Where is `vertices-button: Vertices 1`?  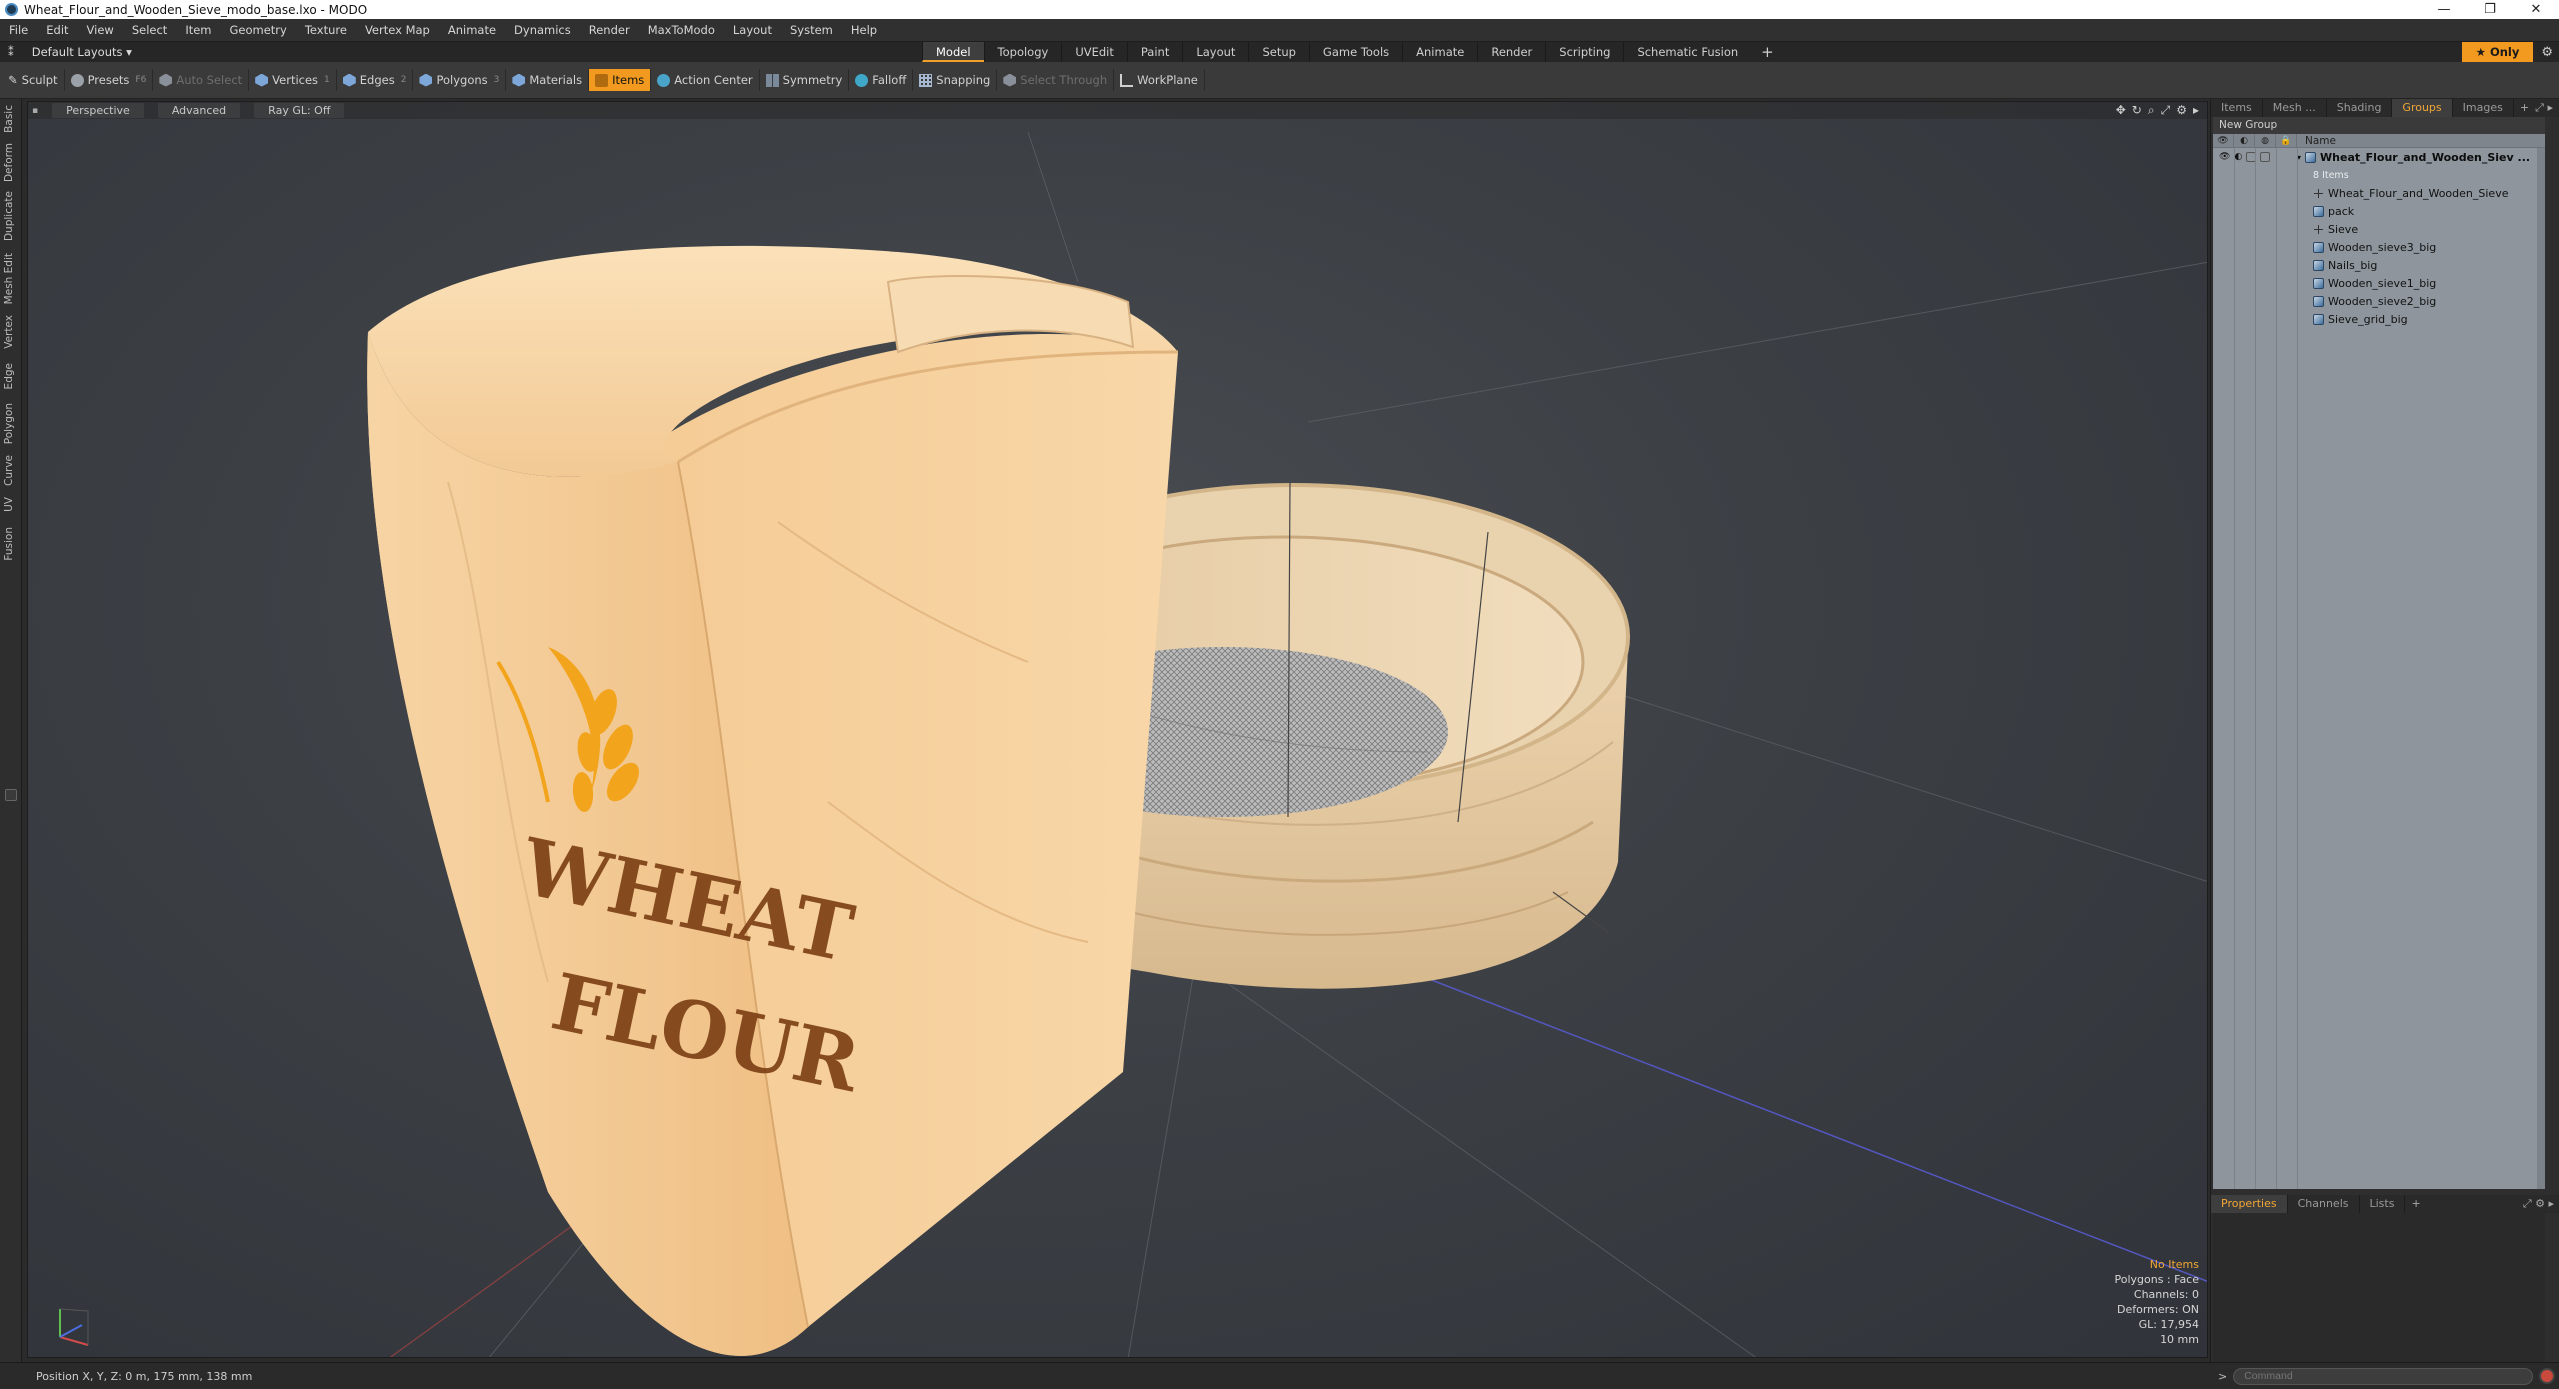
vertices-button: Vertices 1 is located at coordinates (293, 80).